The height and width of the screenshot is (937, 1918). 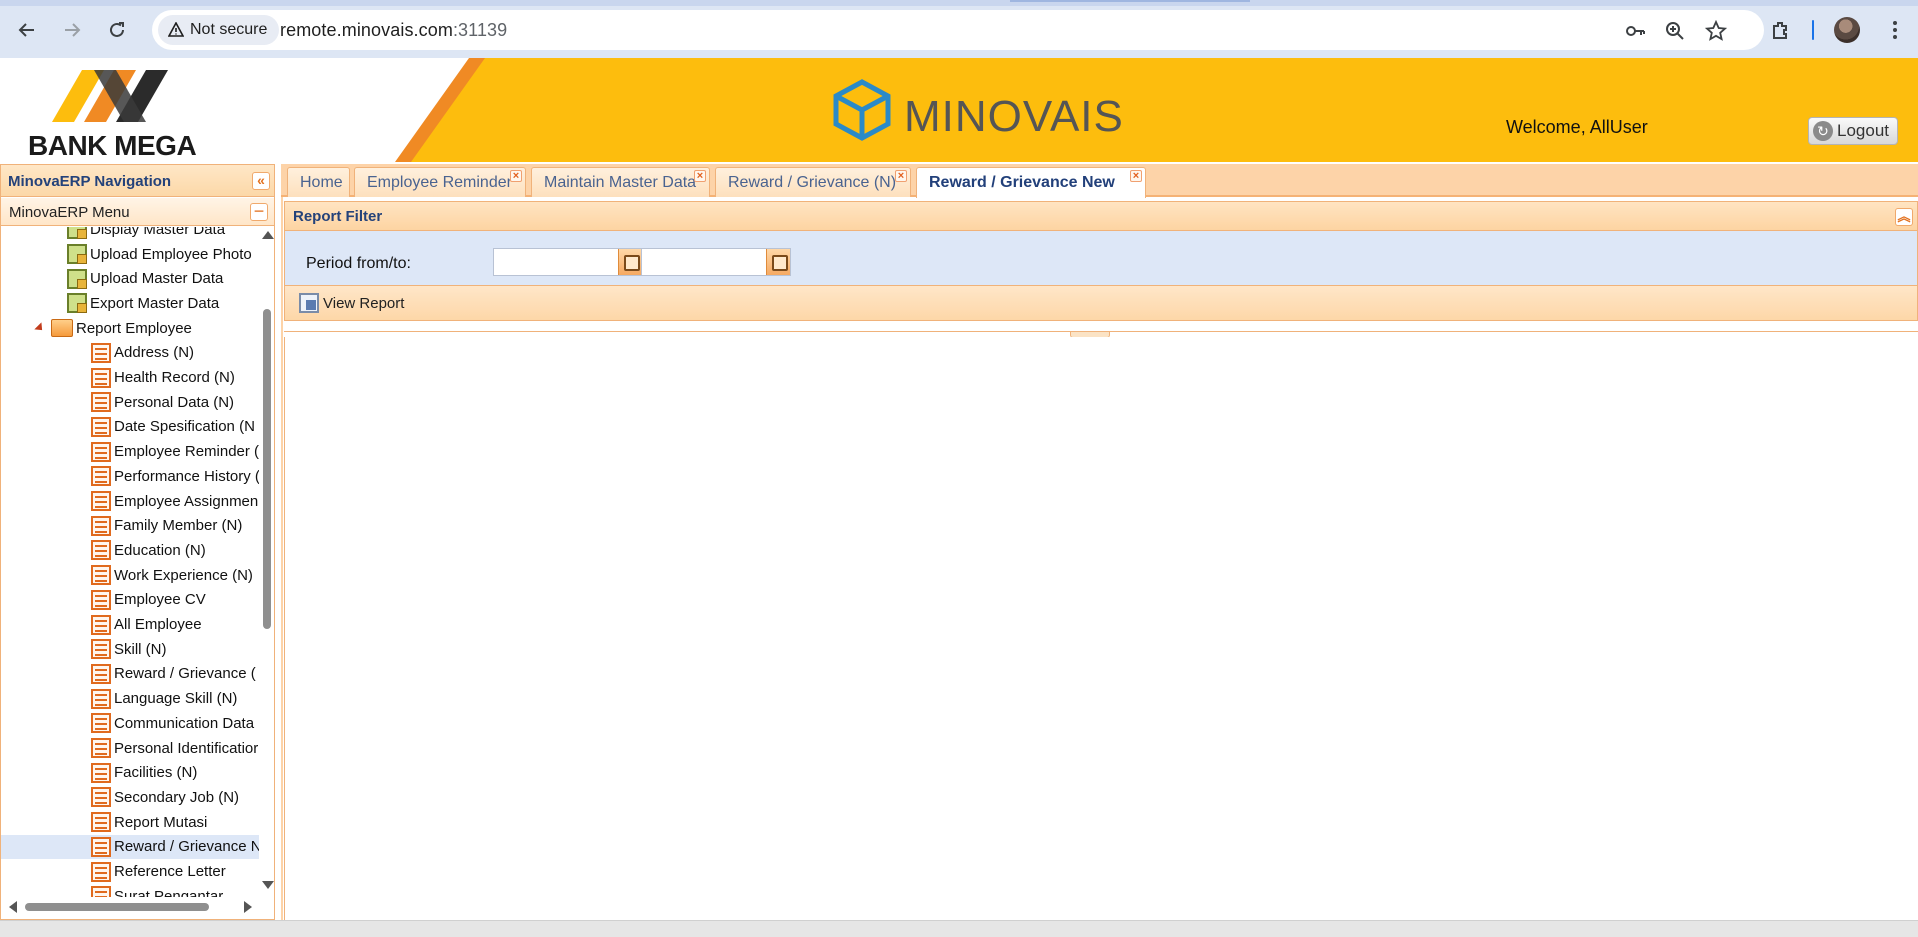 What do you see at coordinates (130, 234) in the screenshot?
I see `tree-item: Display Master Data` at bounding box center [130, 234].